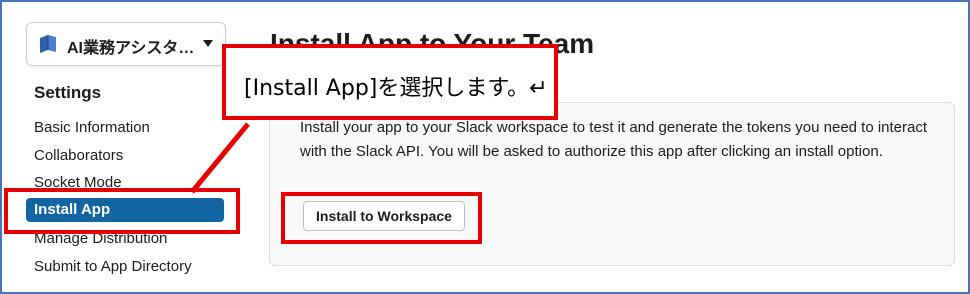 This screenshot has width=970, height=294. What do you see at coordinates (396, 88) in the screenshot?
I see `callout-text: [Install App]を選択します。↵` at bounding box center [396, 88].